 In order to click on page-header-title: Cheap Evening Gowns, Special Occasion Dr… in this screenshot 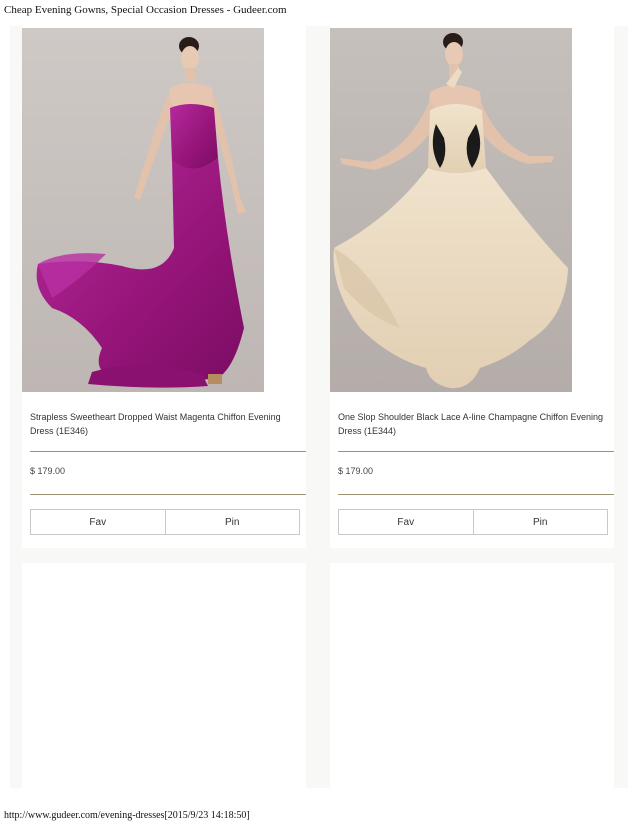, I will do `click(145, 10)`.